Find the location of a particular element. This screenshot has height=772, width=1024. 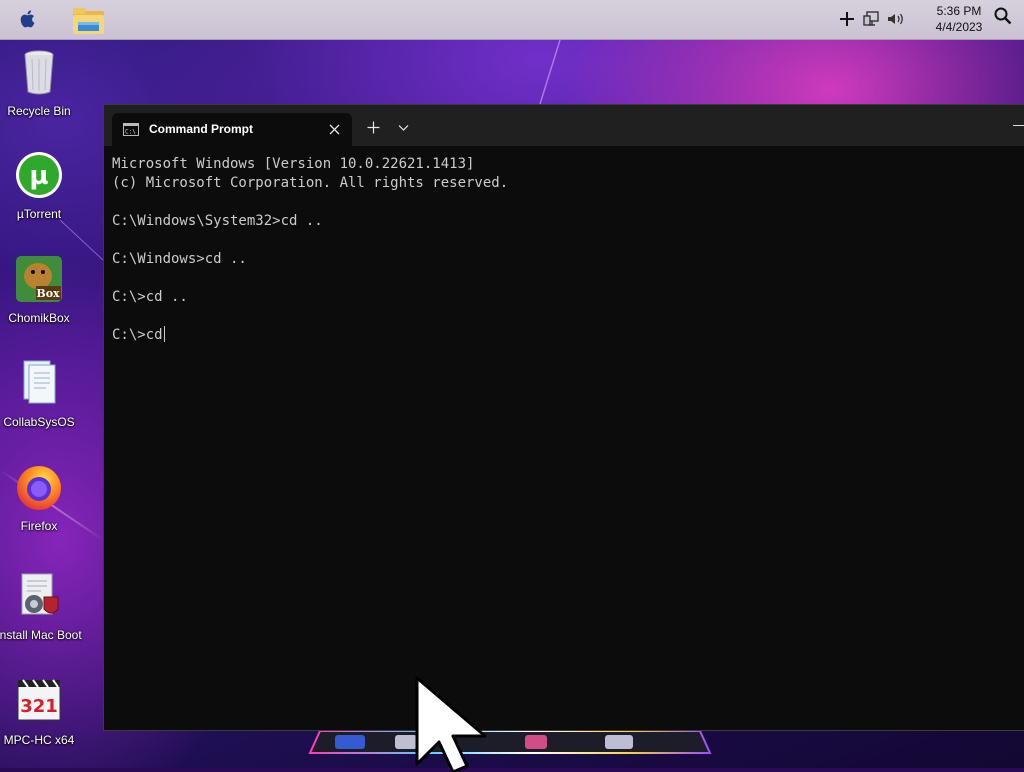

desktop-icon-firefox: Firefox is located at coordinates (41, 498).